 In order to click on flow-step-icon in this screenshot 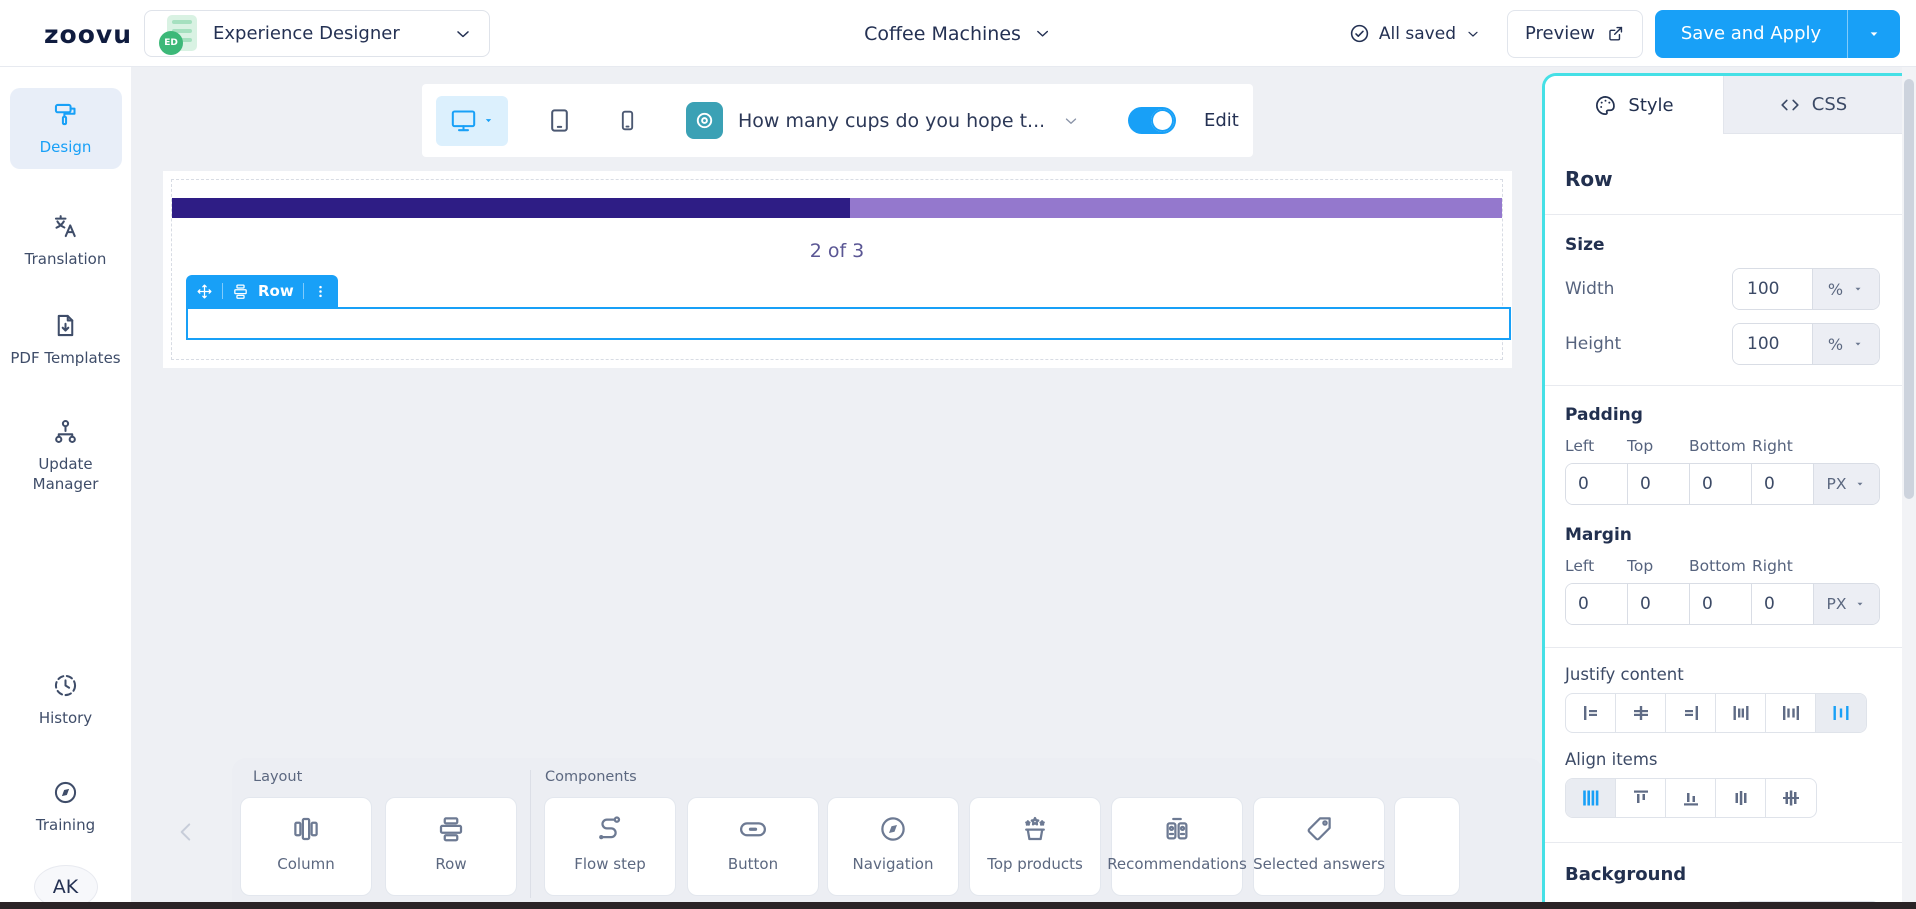, I will do `click(610, 828)`.